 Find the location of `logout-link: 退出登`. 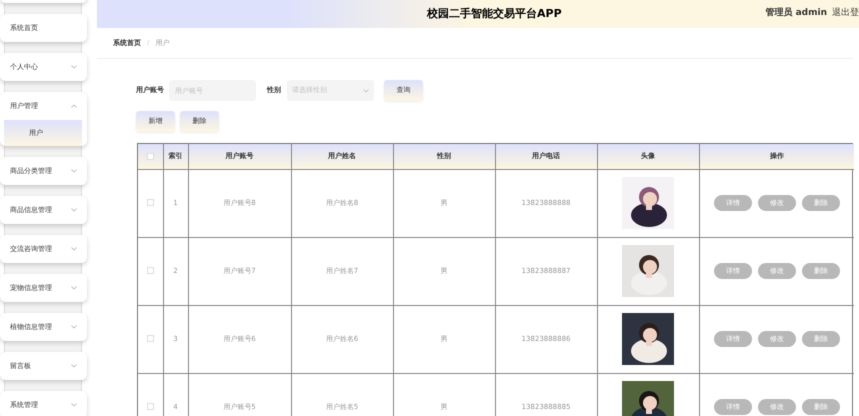

logout-link: 退出登 is located at coordinates (845, 14).